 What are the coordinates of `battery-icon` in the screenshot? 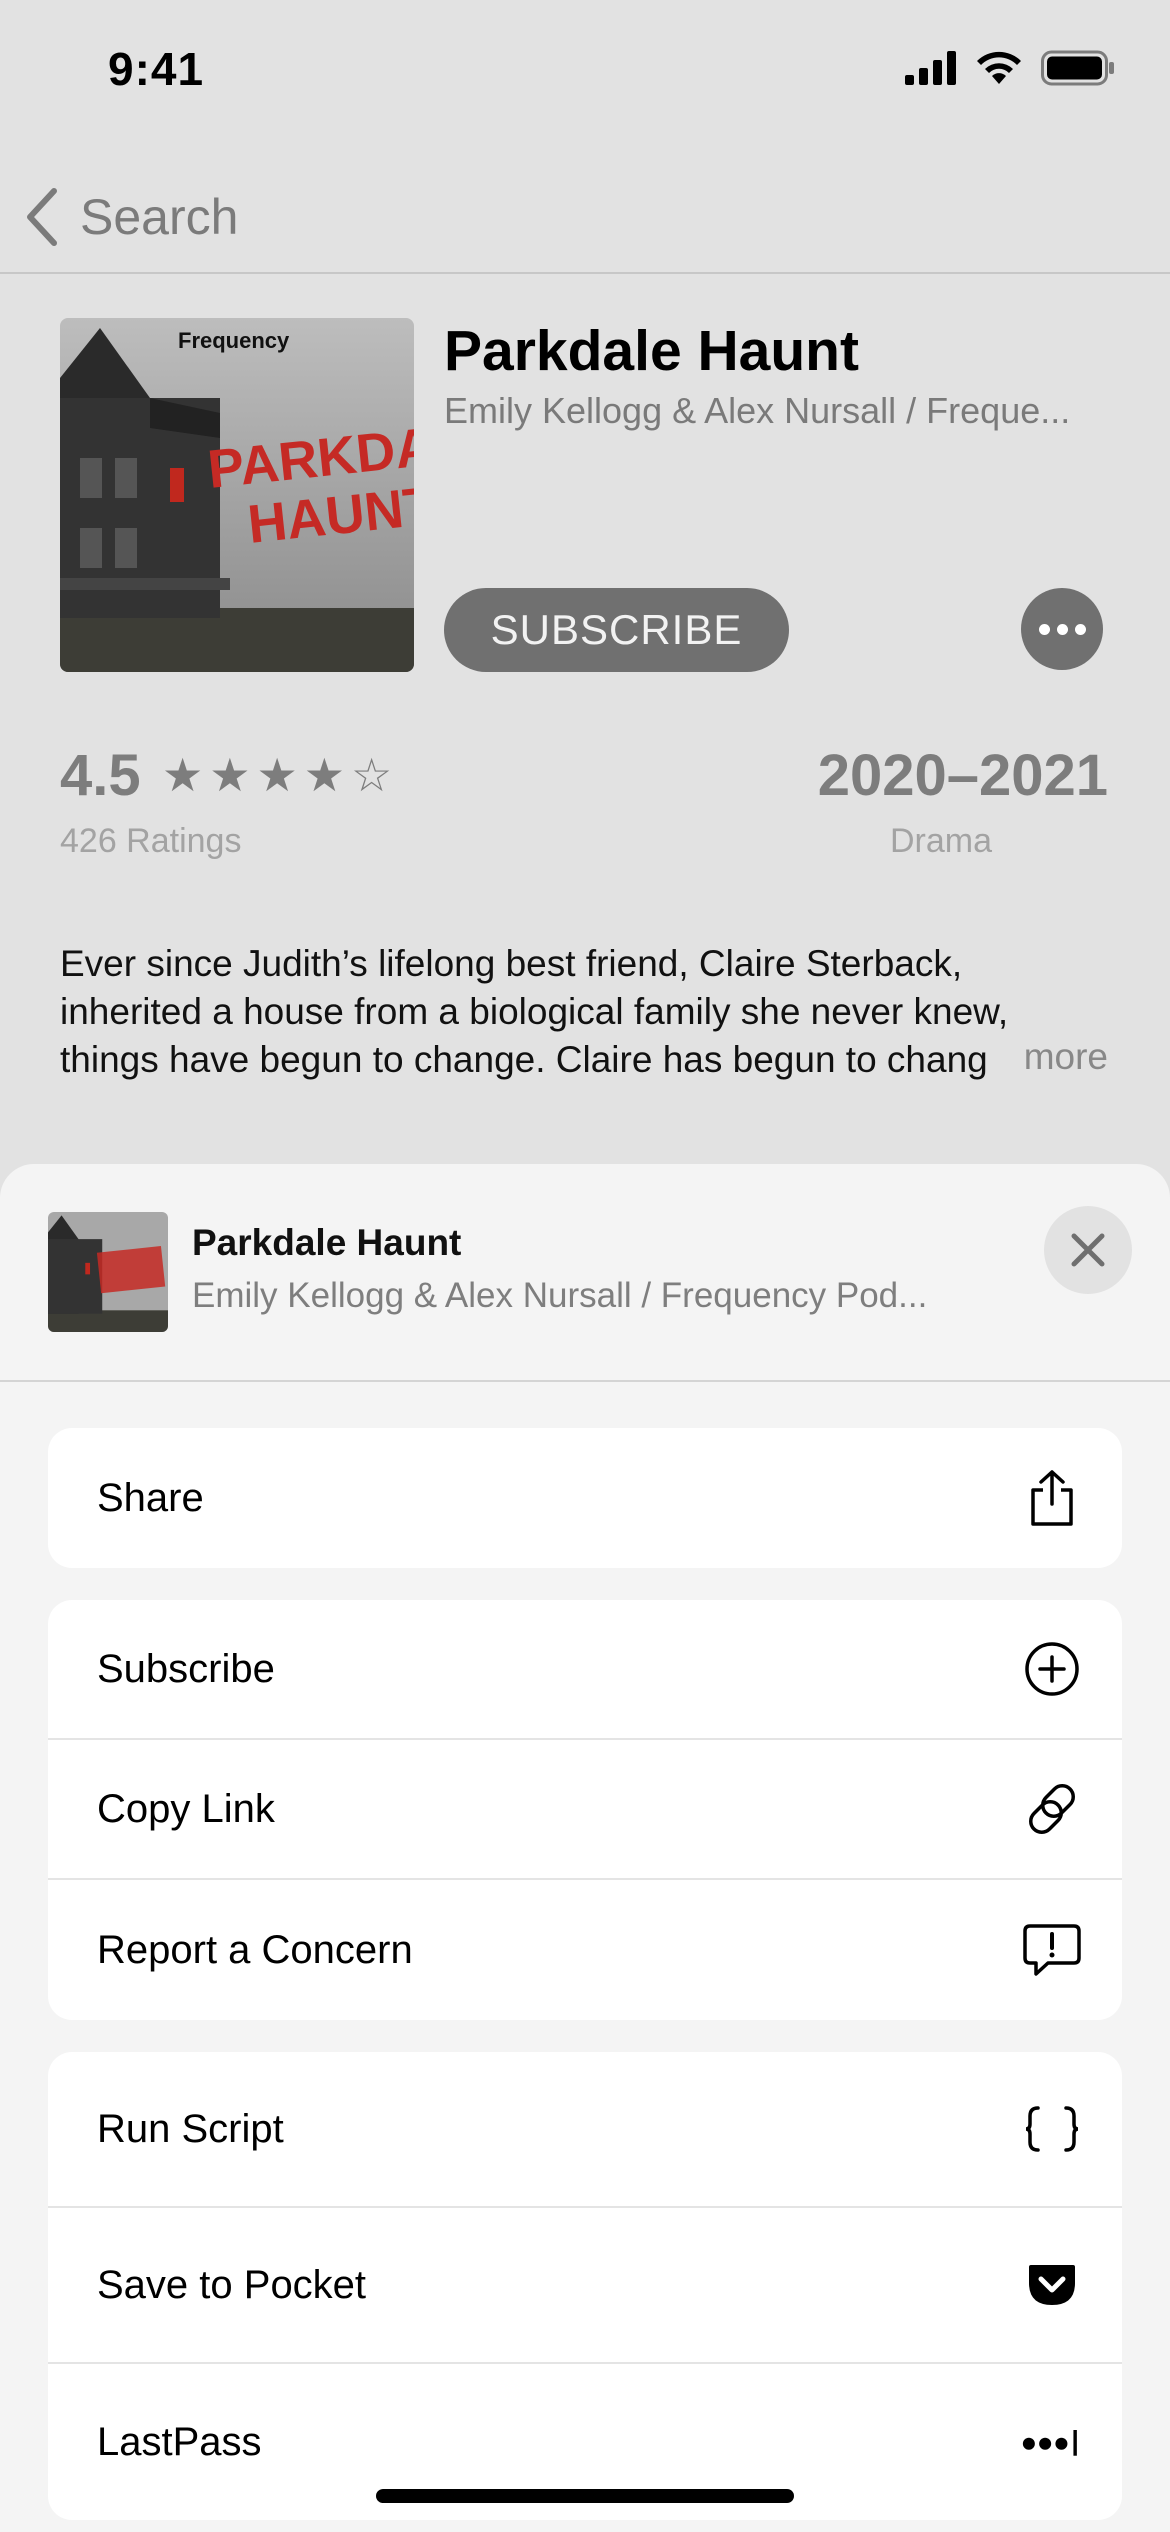 It's located at (1077, 68).